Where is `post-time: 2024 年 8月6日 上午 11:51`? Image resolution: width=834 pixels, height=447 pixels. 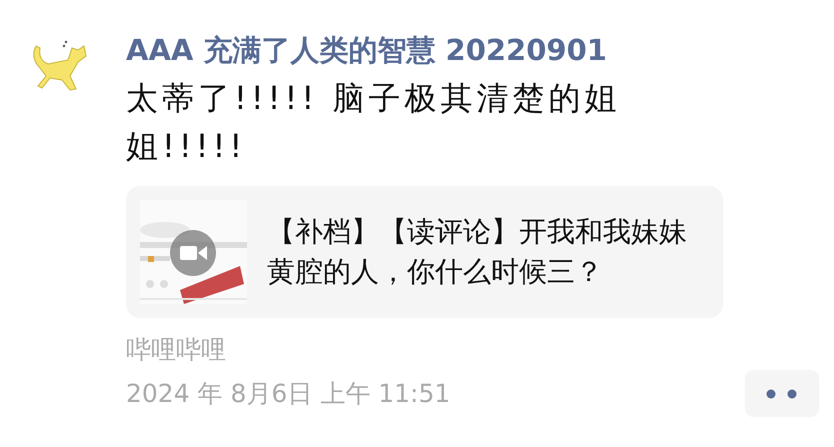
post-time: 2024 年 8月6日 上午 11:51 is located at coordinates (288, 394).